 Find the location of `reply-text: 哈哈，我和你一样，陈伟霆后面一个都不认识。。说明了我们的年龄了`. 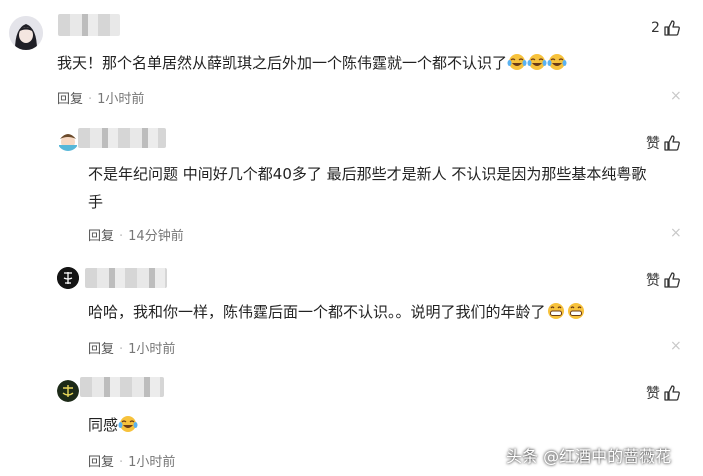

reply-text: 哈哈，我和你一样，陈伟霆后面一个都不认识。。说明了我们的年龄了 is located at coordinates (337, 313).